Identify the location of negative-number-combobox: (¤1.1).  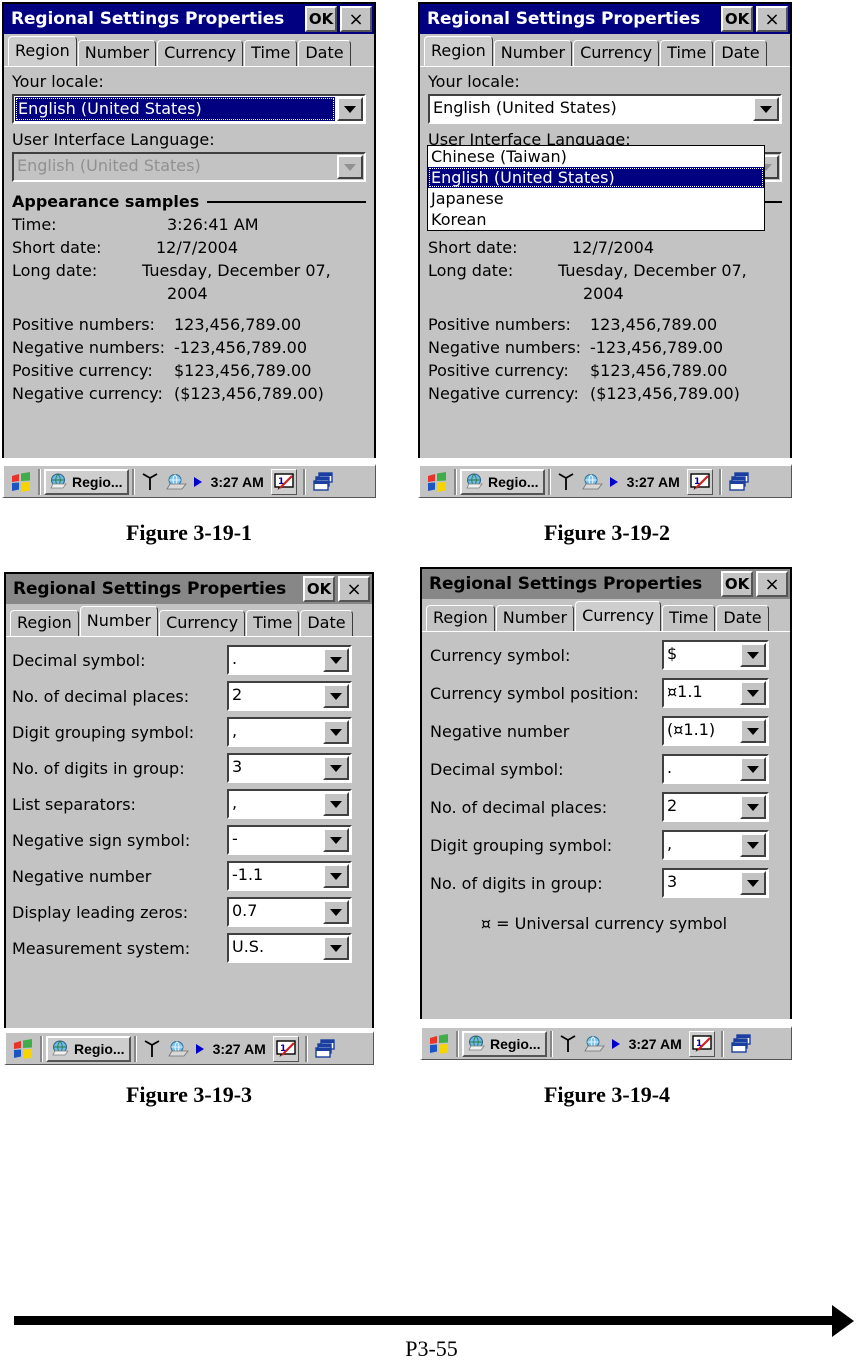
(715, 731).